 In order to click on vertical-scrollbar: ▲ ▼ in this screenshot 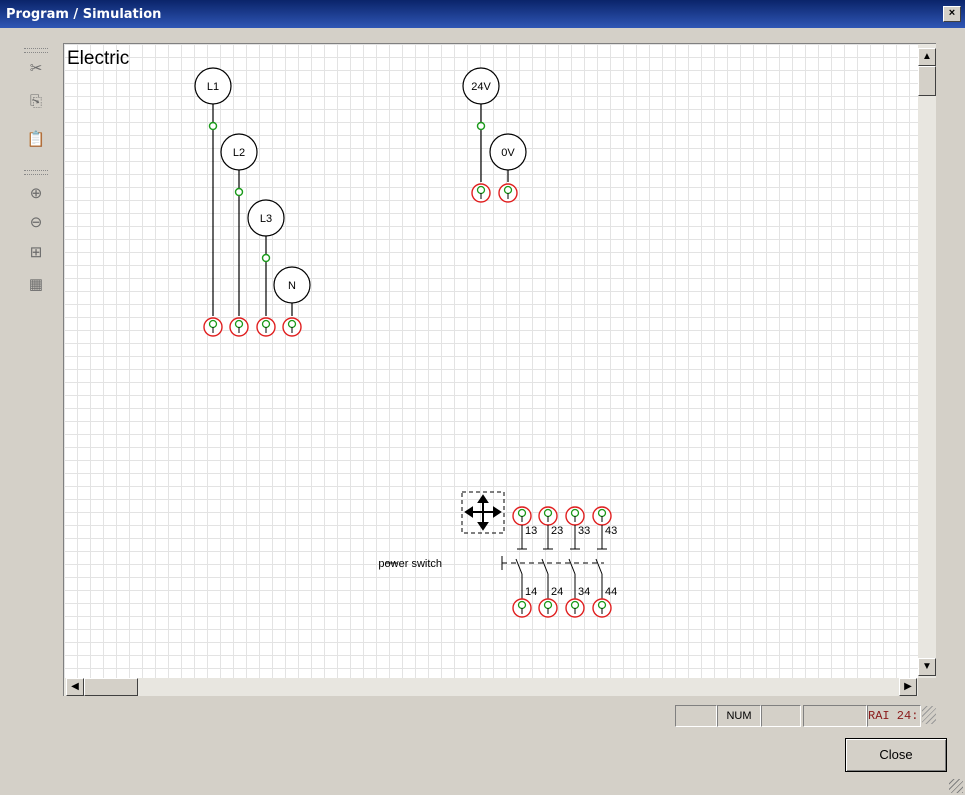, I will do `click(927, 361)`.